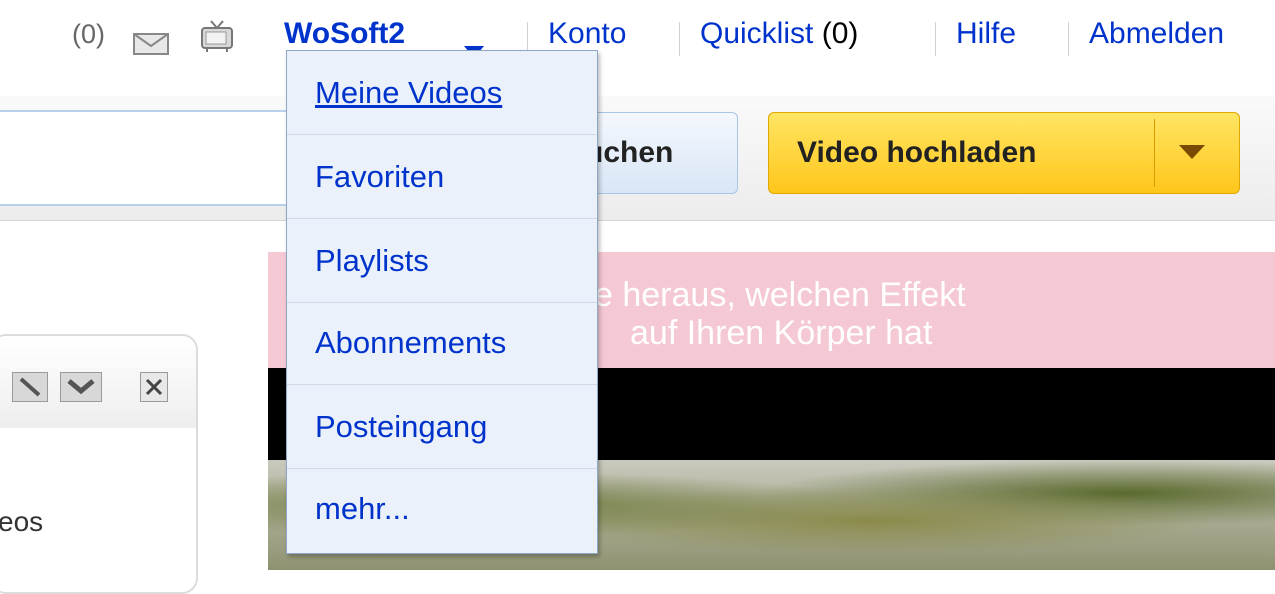  I want to click on promo-text-line2: auf Ihren Körper hat, so click(781, 333).